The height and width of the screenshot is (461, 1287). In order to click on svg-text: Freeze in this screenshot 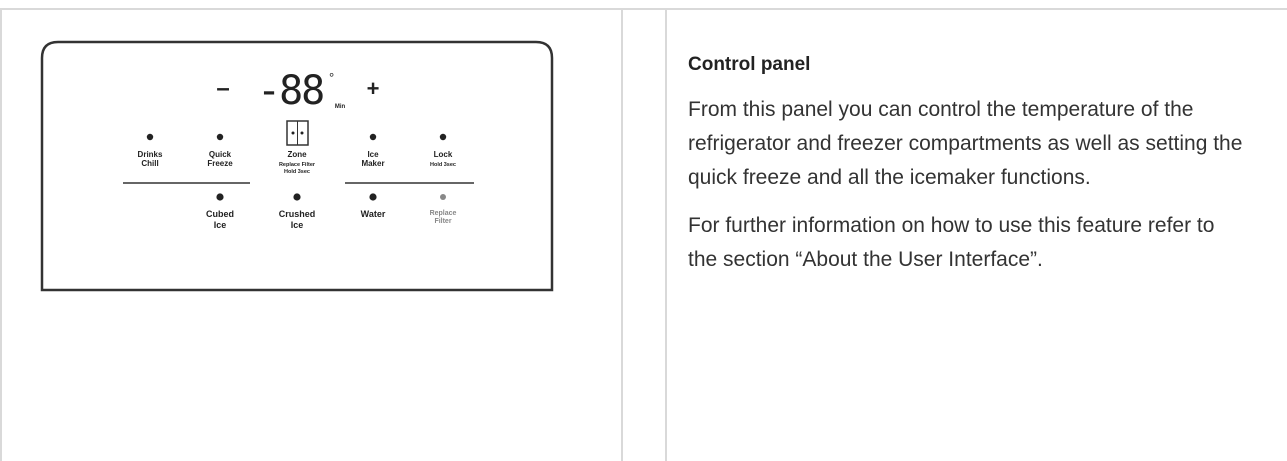, I will do `click(220, 163)`.